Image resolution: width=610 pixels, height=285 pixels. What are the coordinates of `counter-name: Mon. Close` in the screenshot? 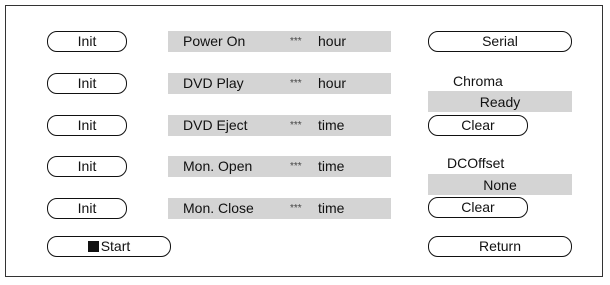 It's located at (218, 208).